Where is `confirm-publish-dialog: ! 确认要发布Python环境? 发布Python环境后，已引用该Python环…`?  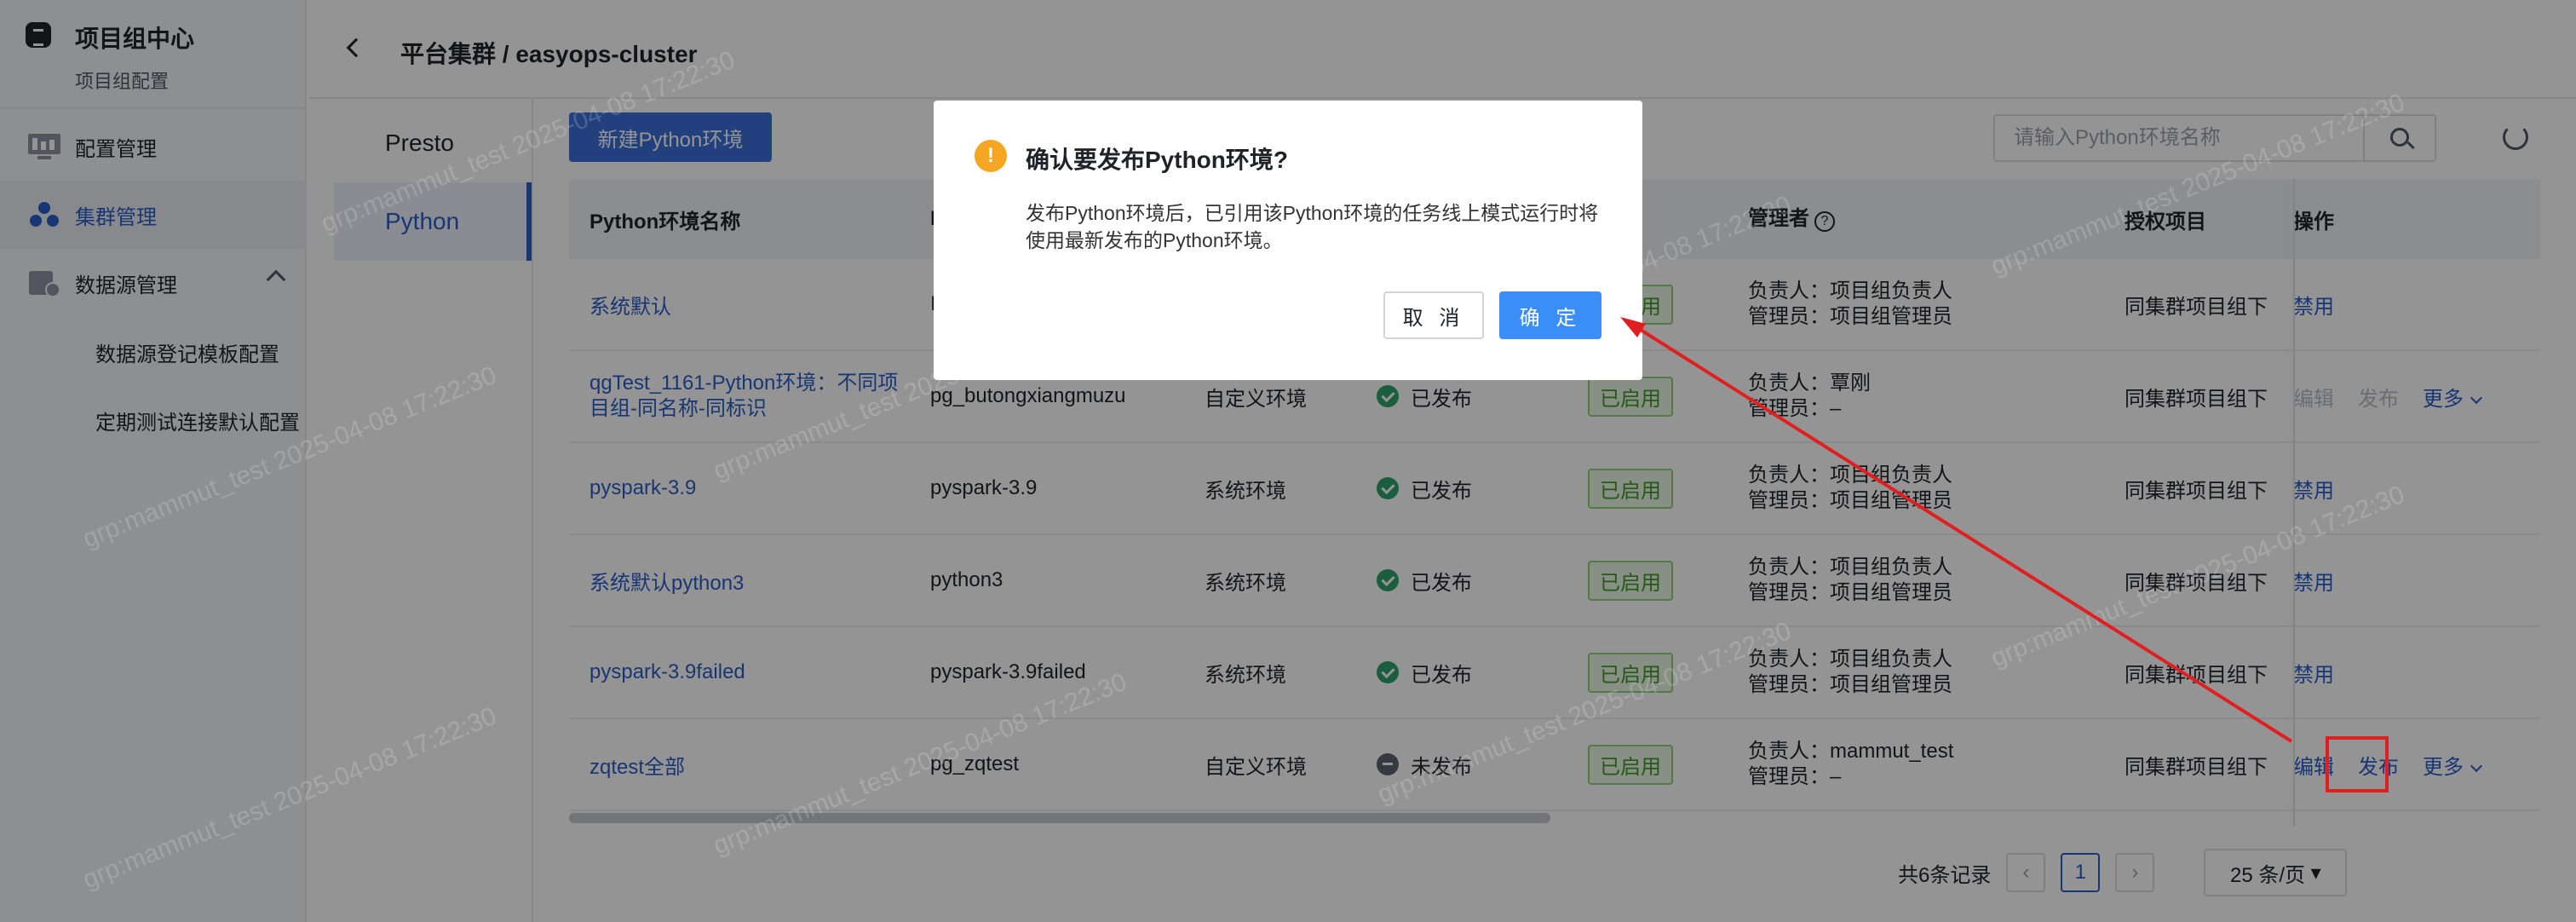
confirm-publish-dialog: ! 确认要发布Python环境? 发布Python环境后，已引用该Python环… is located at coordinates (1288, 241).